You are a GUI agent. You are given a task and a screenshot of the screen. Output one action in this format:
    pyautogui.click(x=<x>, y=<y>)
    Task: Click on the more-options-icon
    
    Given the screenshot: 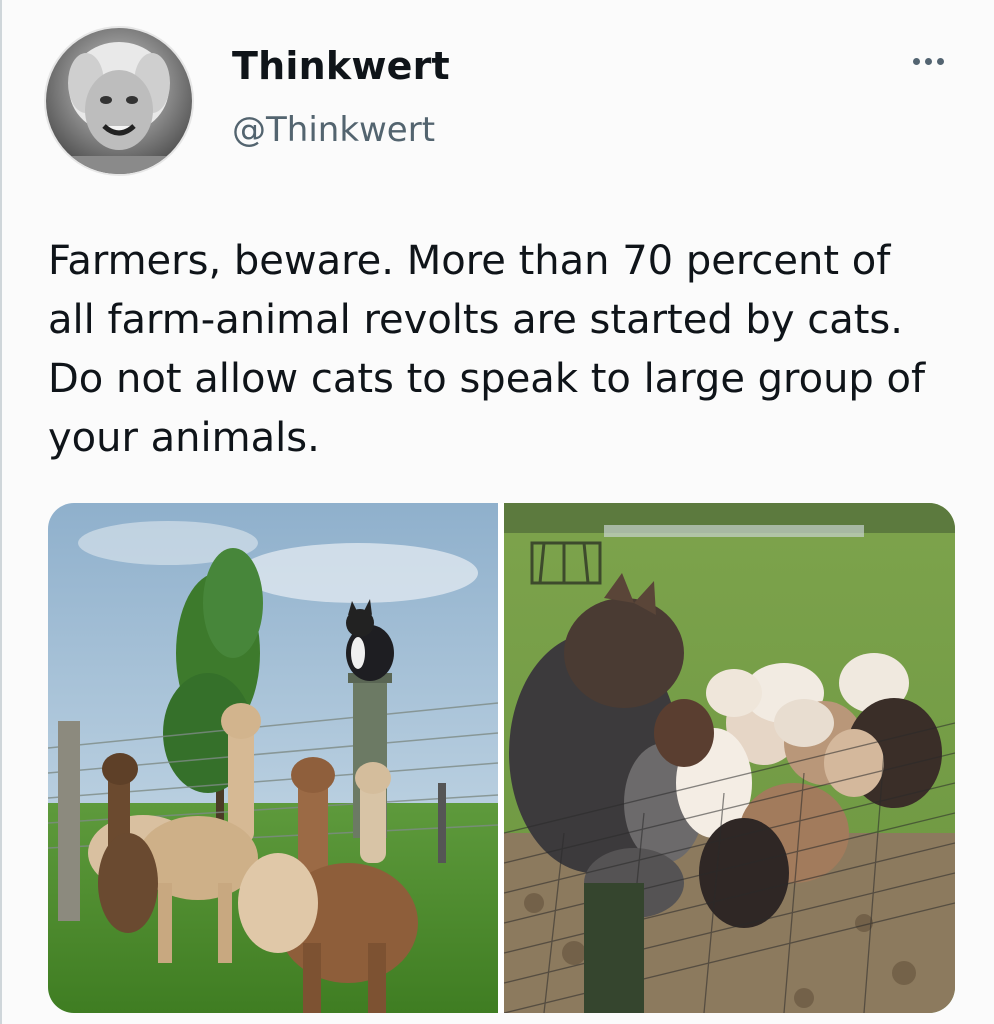 What is the action you would take?
    pyautogui.click(x=928, y=61)
    